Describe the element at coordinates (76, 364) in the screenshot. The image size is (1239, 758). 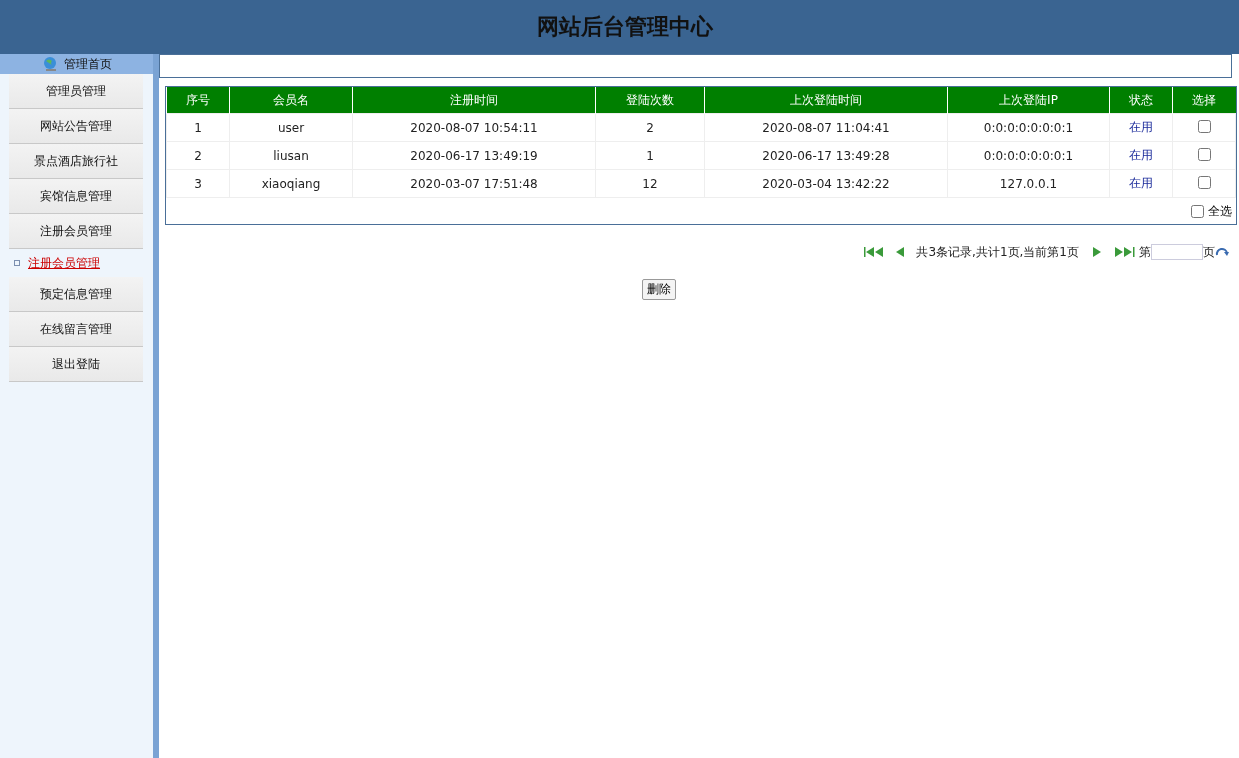
I see `sidebar-item: 退出登陆` at that location.